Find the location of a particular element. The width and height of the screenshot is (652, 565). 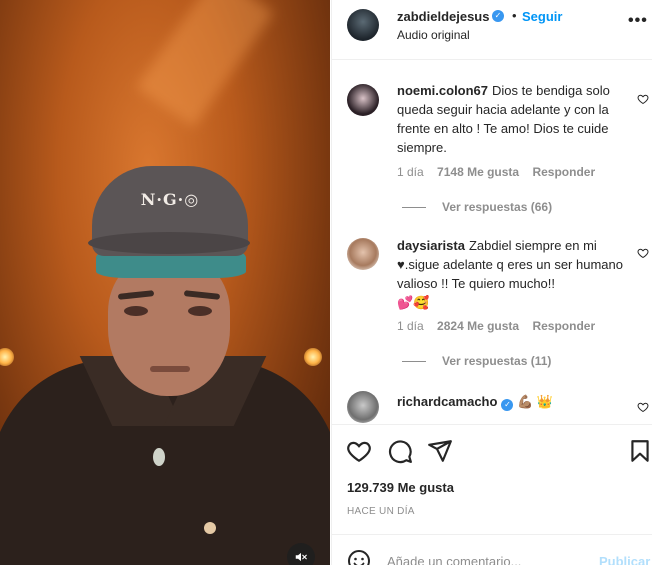

comment-emojis: 💕🥰 is located at coordinates (413, 302).